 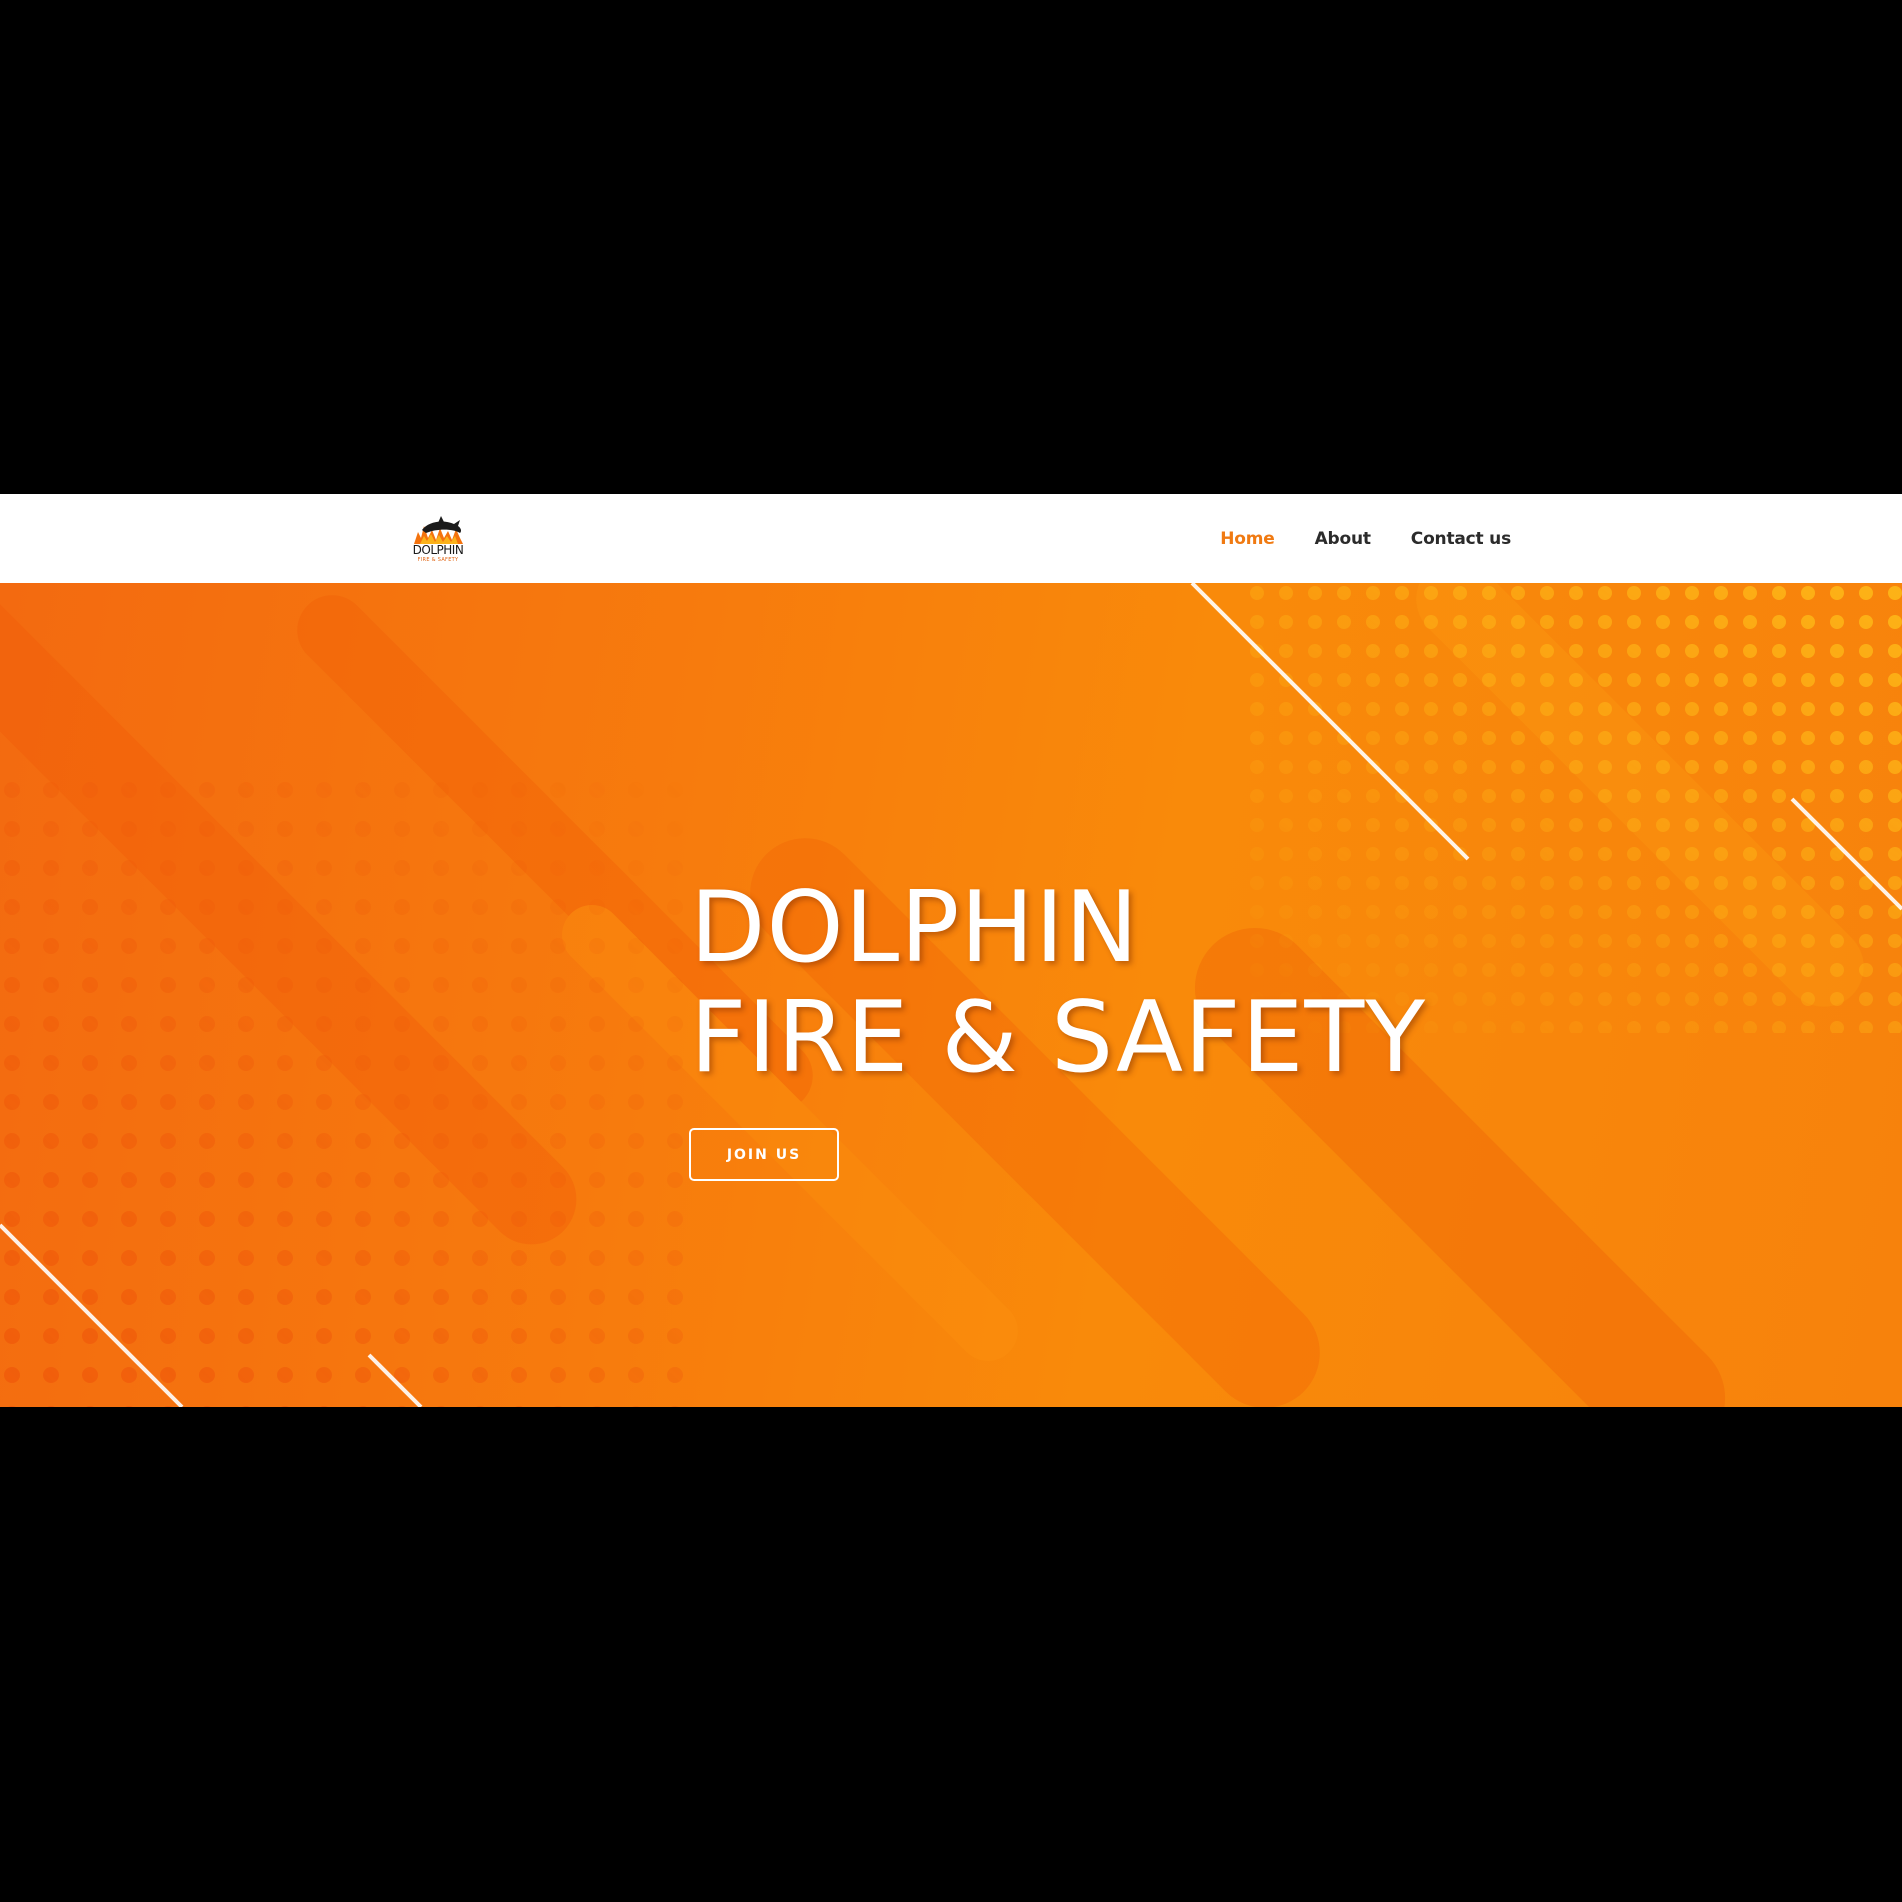 I want to click on hero-title: DOLPHIN FIRE & SAFETY, so click(x=1058, y=983).